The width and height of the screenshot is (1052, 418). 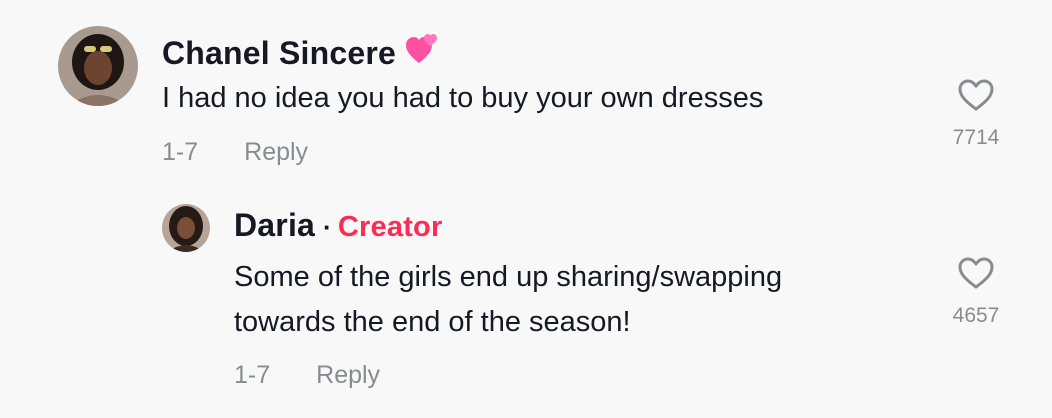 I want to click on comment-like: 7714, so click(x=976, y=114).